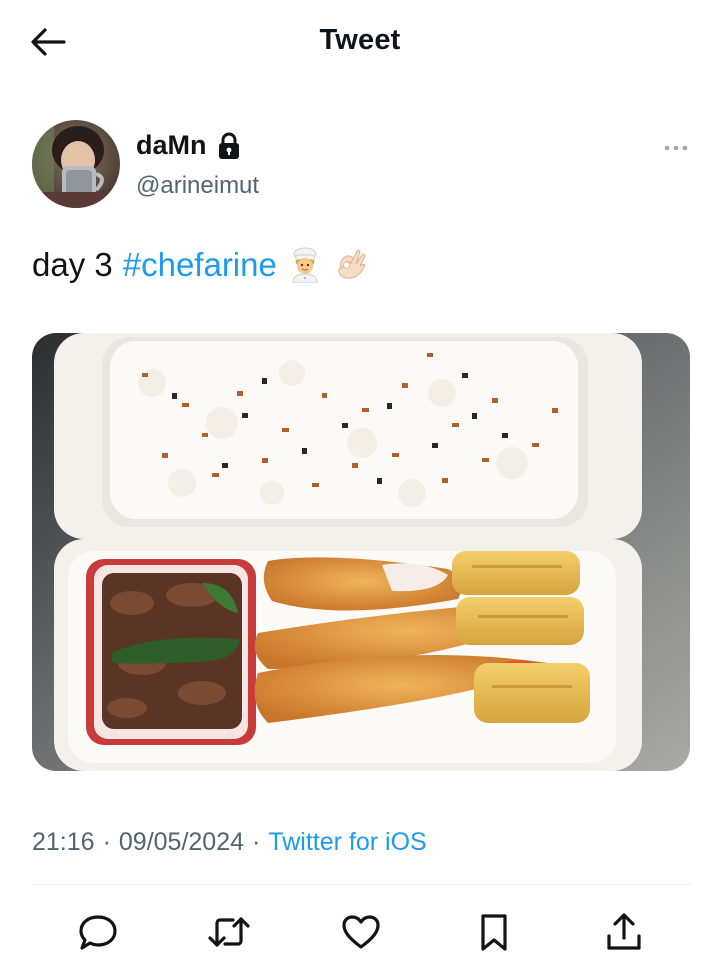 The image size is (720, 961). I want to click on retweet-icon, so click(229, 932).